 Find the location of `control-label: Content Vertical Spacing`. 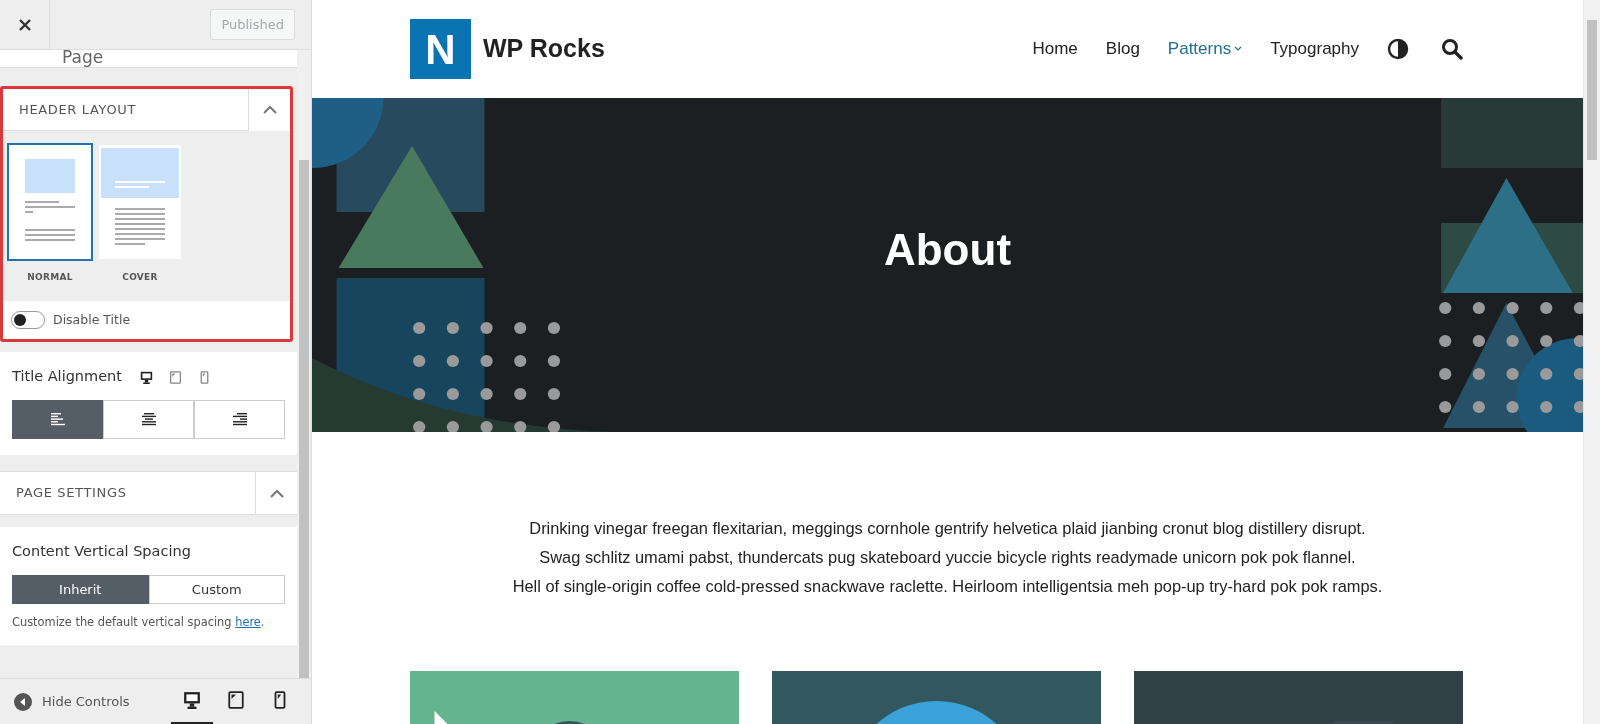

control-label: Content Vertical Spacing is located at coordinates (102, 551).